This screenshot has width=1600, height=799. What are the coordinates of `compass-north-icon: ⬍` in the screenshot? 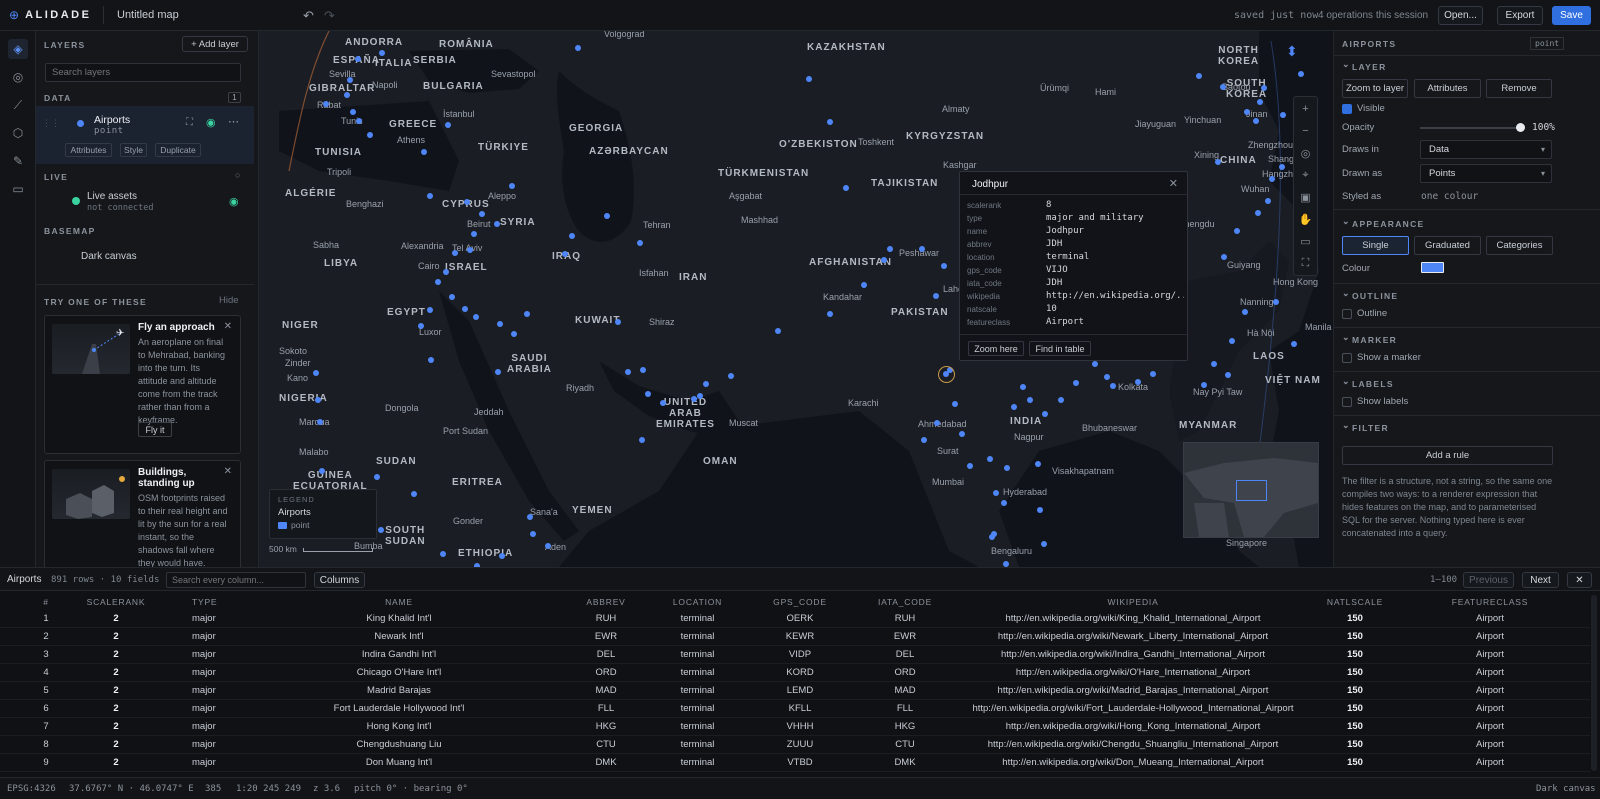 It's located at (1292, 51).